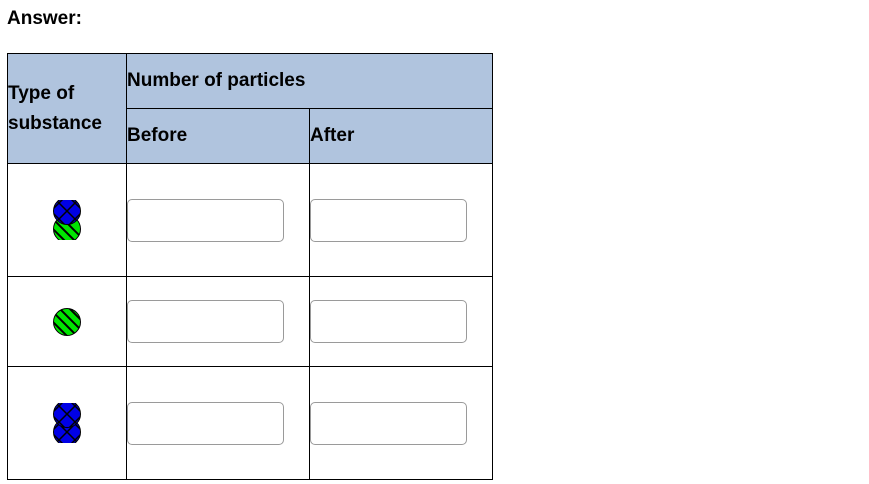  I want to click on blue-blue-diatomic-particle-icon, so click(67, 423).